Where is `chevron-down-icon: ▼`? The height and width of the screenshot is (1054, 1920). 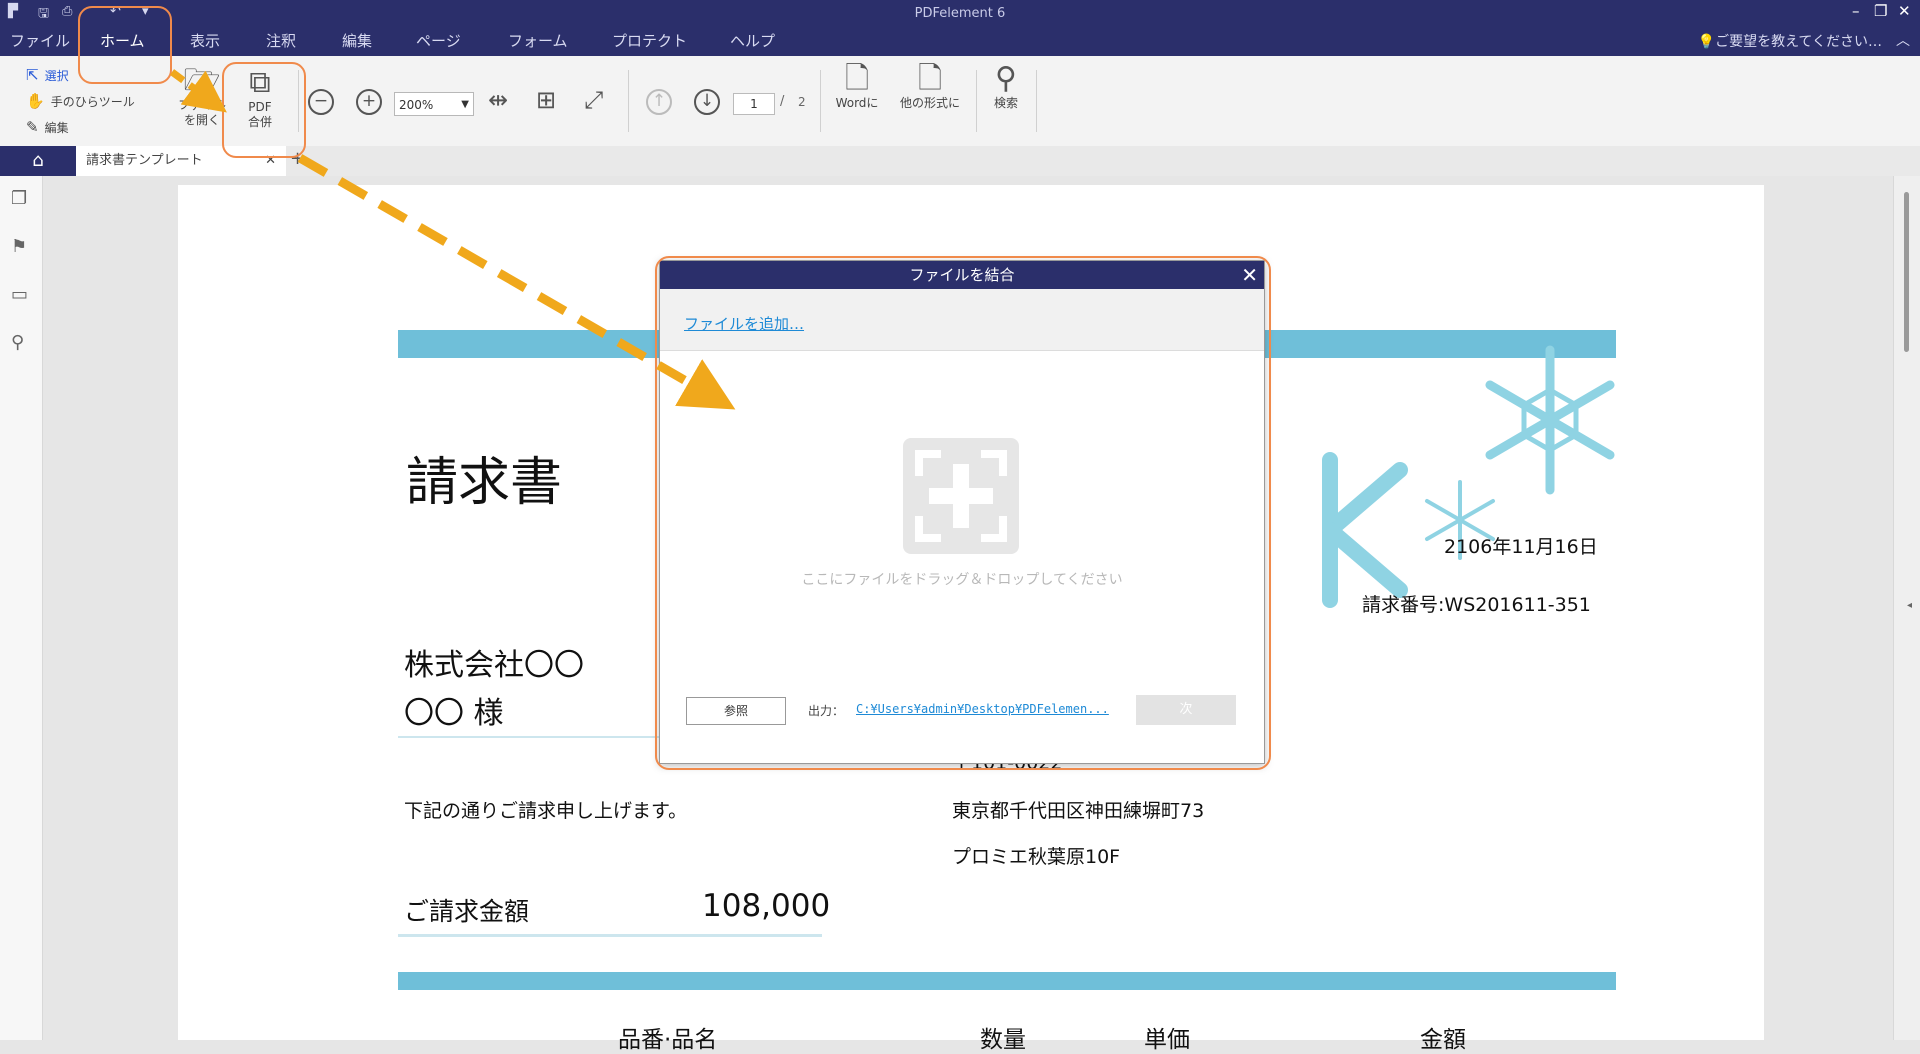
chevron-down-icon: ▼ is located at coordinates (465, 104).